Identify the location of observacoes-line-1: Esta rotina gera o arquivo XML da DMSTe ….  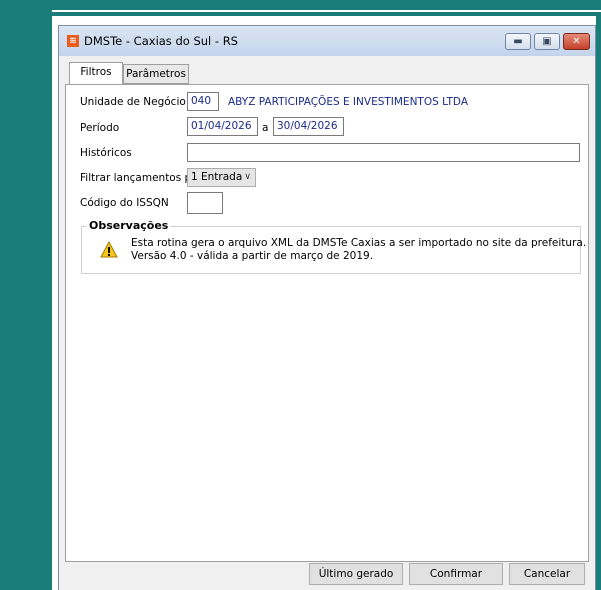
(359, 243).